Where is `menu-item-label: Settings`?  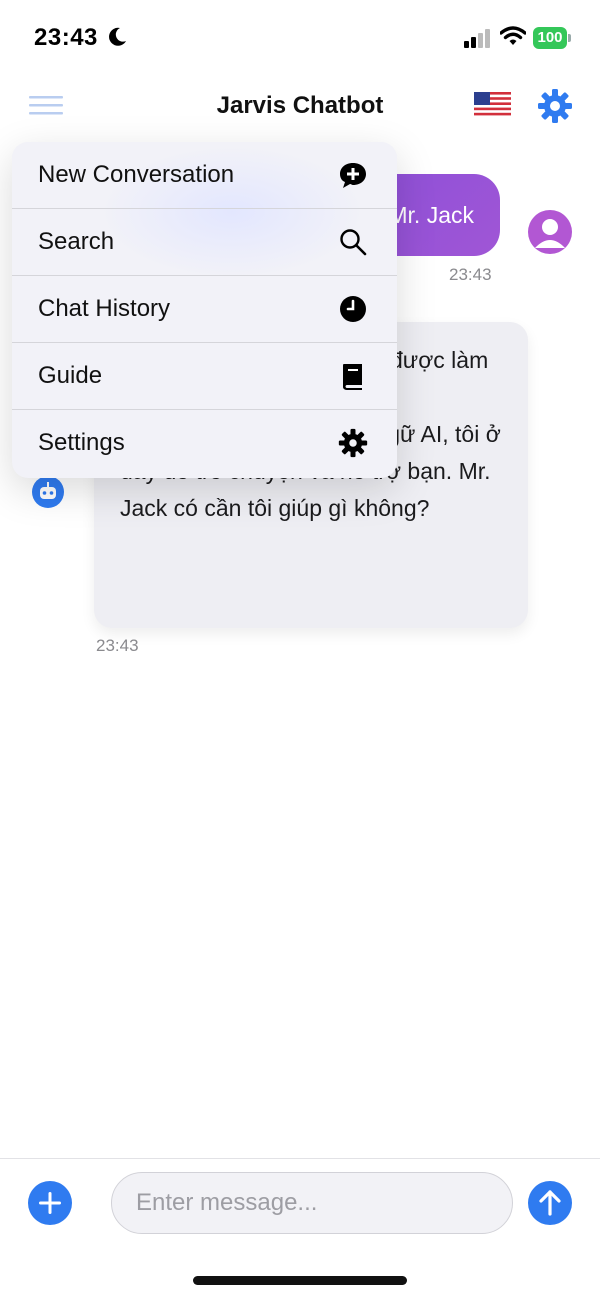
menu-item-label: Settings is located at coordinates (81, 442).